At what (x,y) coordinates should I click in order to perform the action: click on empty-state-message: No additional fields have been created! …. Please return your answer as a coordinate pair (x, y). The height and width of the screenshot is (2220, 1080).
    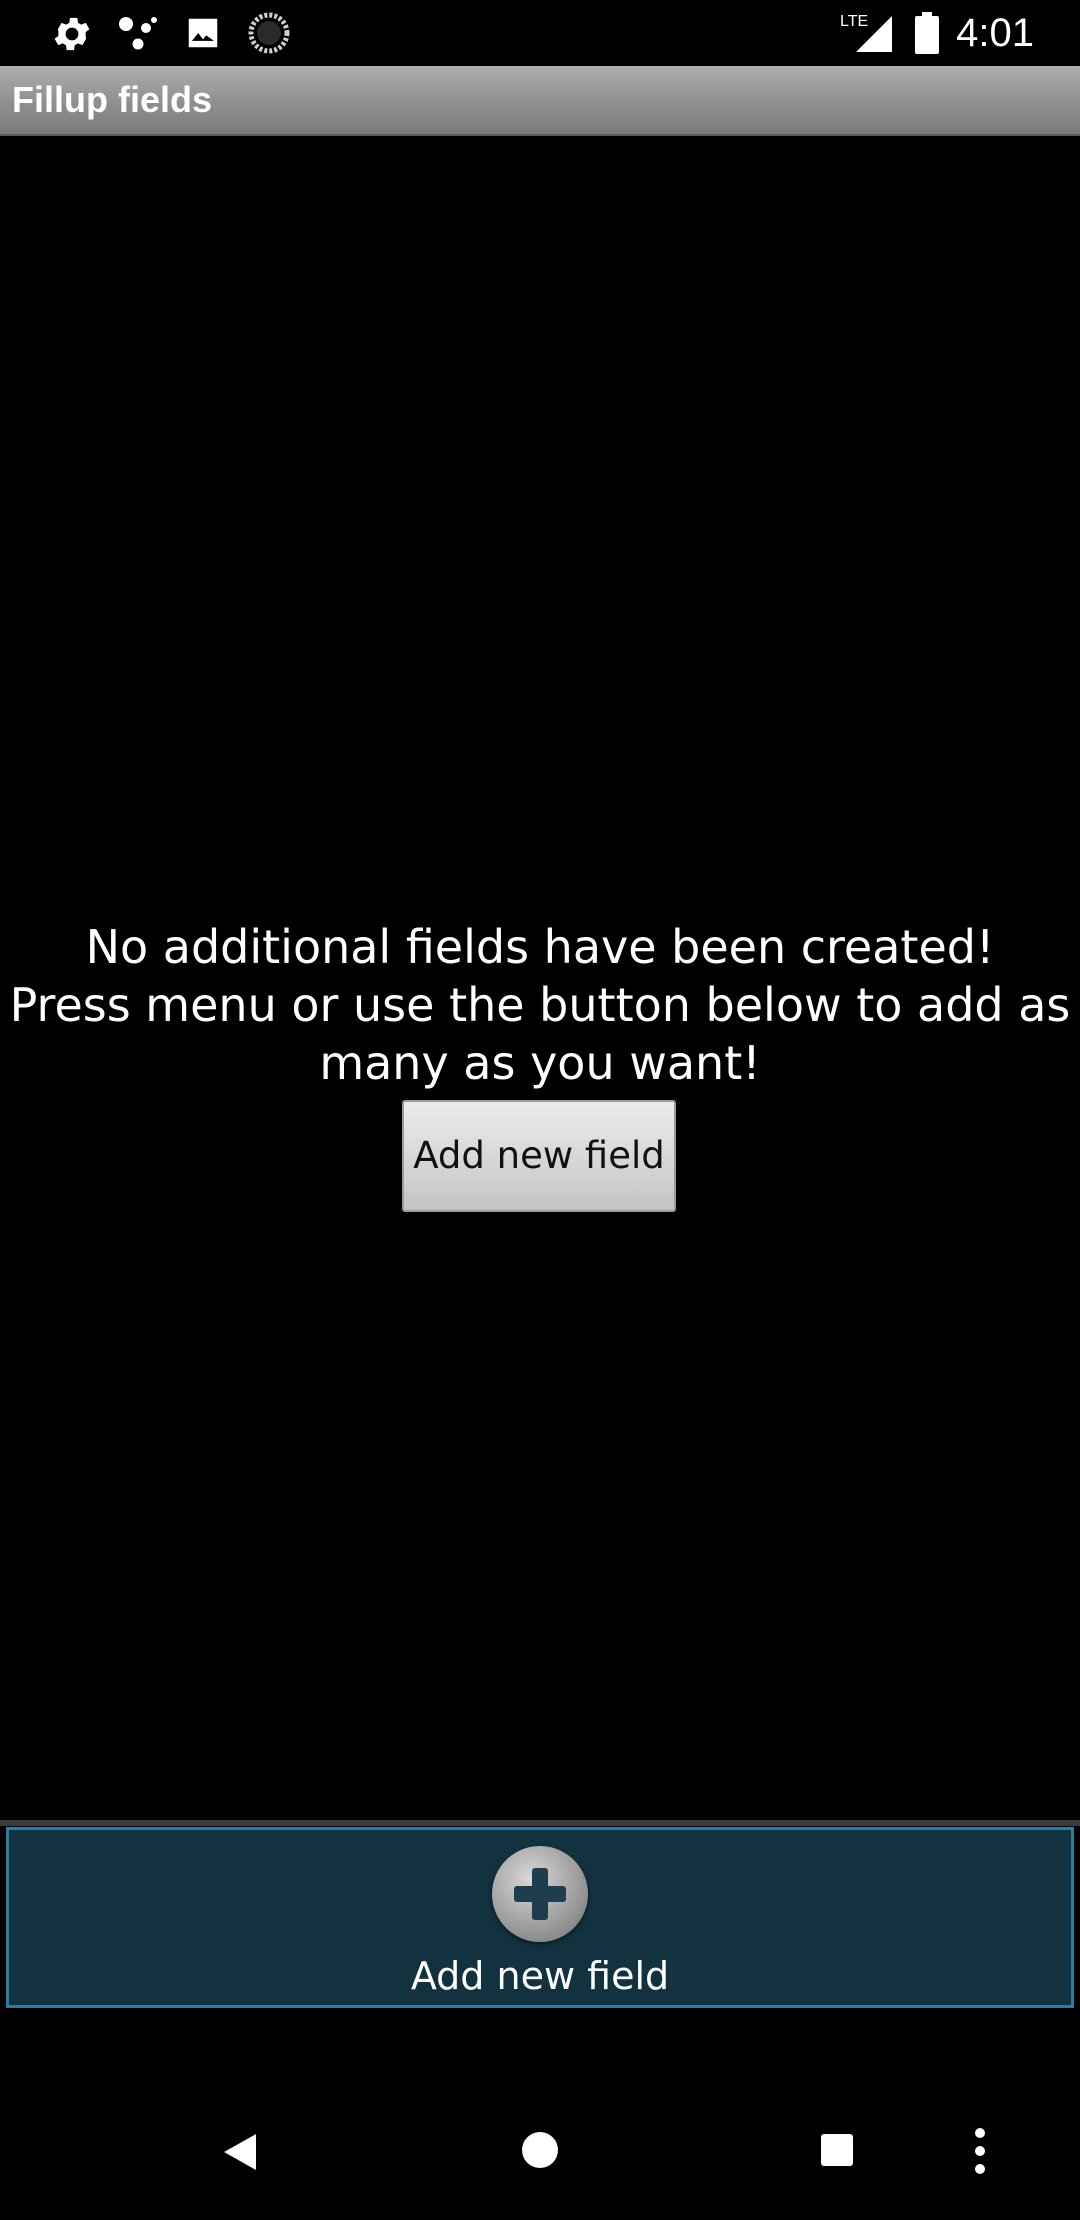
    Looking at the image, I should click on (540, 1005).